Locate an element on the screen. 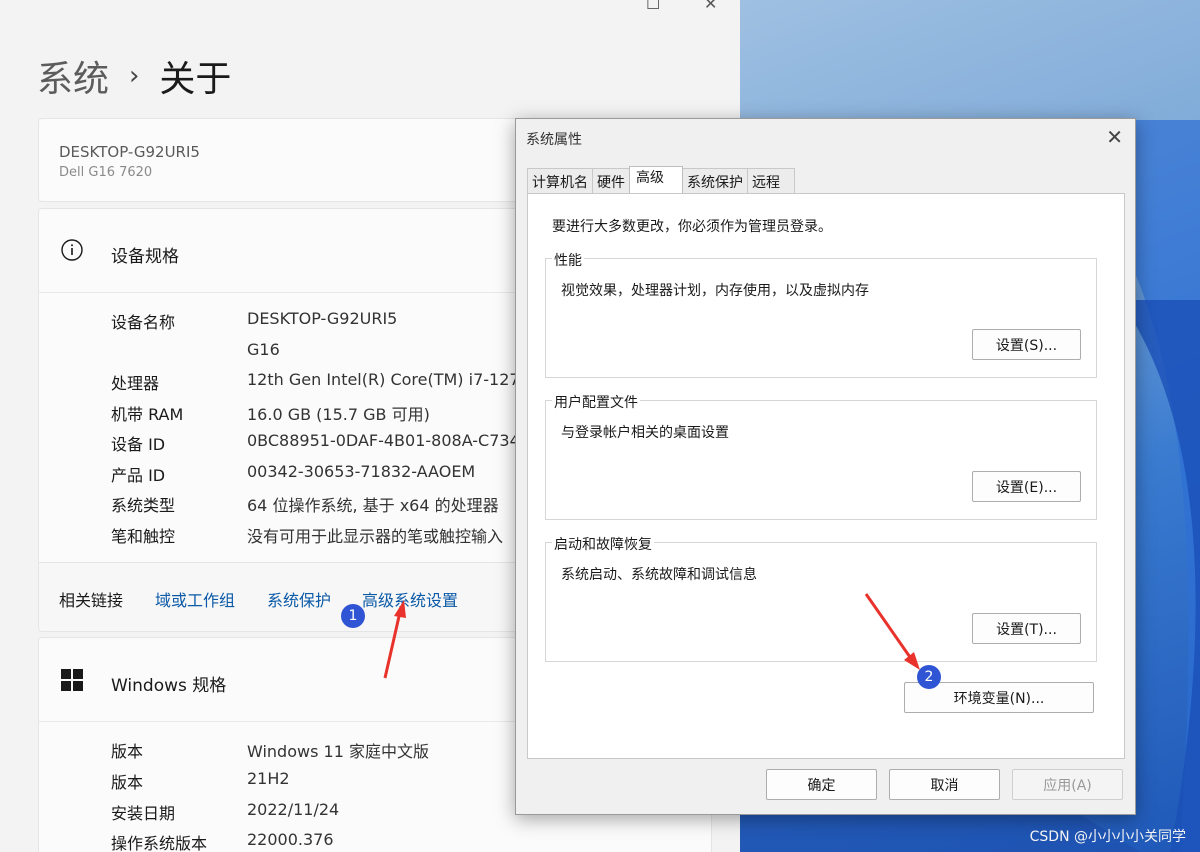  spec-label: 安装日期 is located at coordinates (143, 813).